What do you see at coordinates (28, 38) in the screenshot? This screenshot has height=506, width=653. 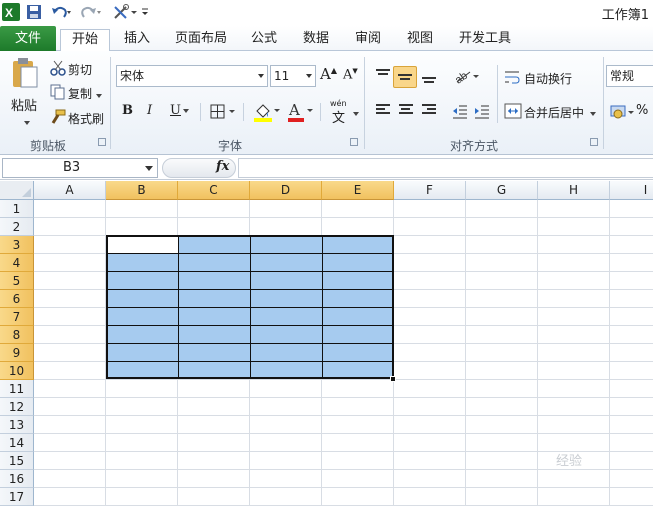 I see `tab-file: 文件` at bounding box center [28, 38].